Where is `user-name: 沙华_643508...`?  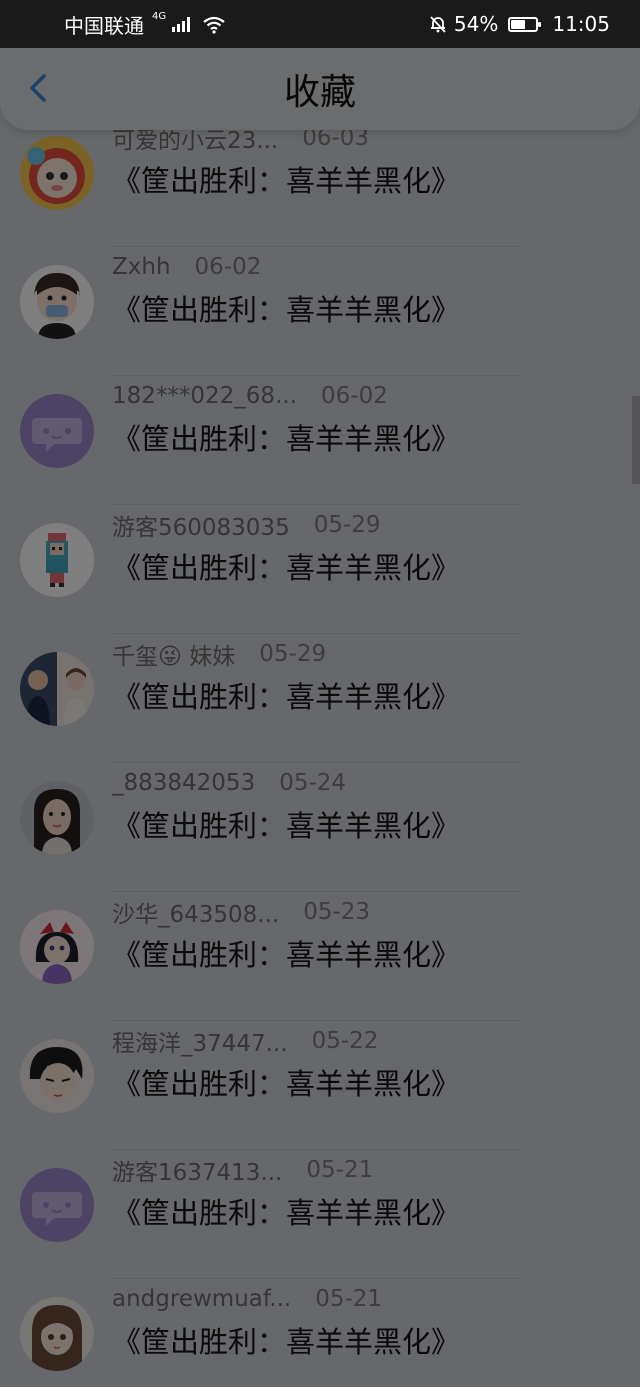
user-name: 沙华_643508... is located at coordinates (195, 912).